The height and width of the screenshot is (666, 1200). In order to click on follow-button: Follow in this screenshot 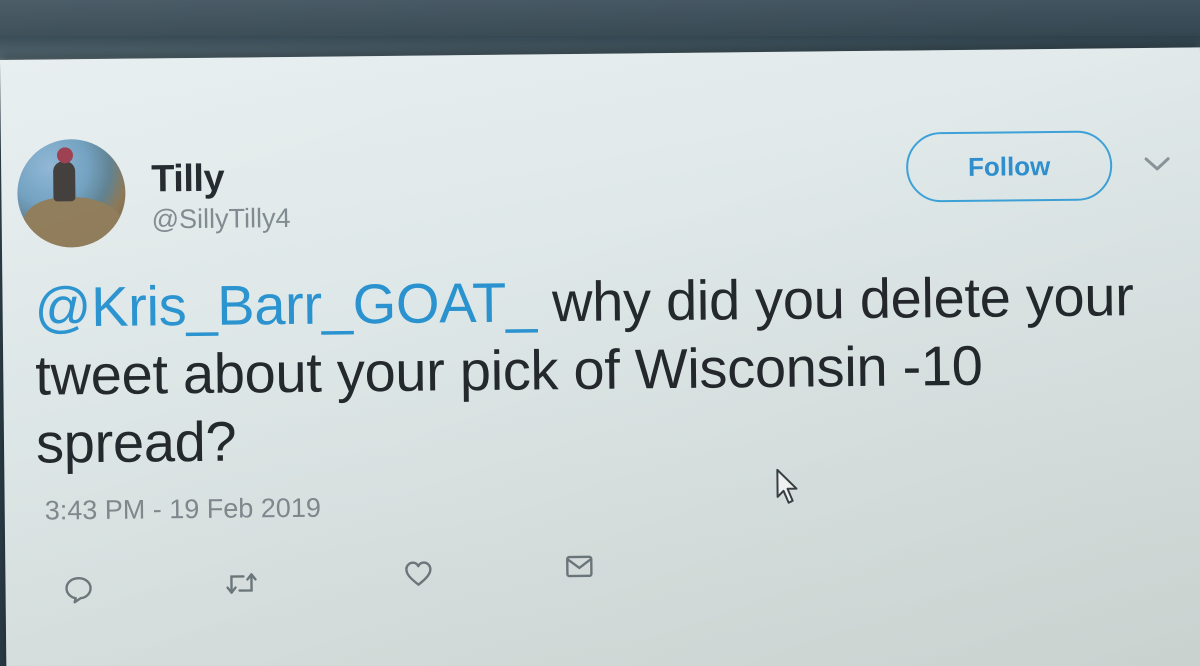, I will do `click(1009, 166)`.